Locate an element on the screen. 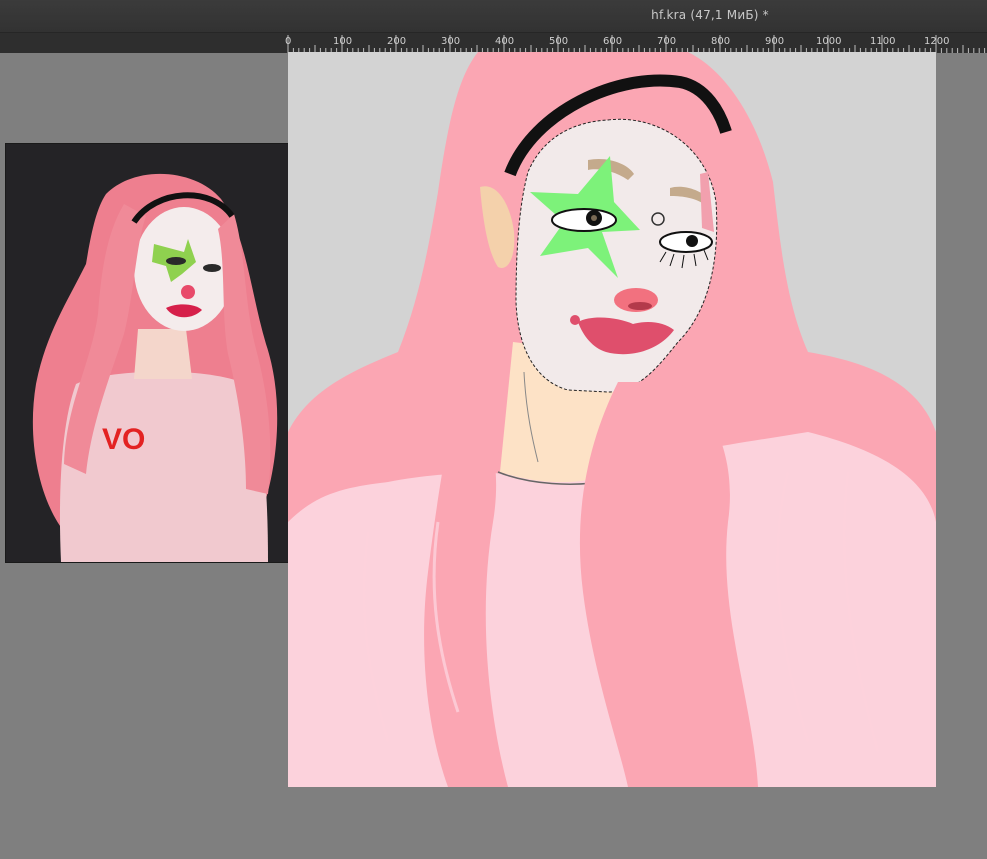  ruler-label: 500 is located at coordinates (558, 41).